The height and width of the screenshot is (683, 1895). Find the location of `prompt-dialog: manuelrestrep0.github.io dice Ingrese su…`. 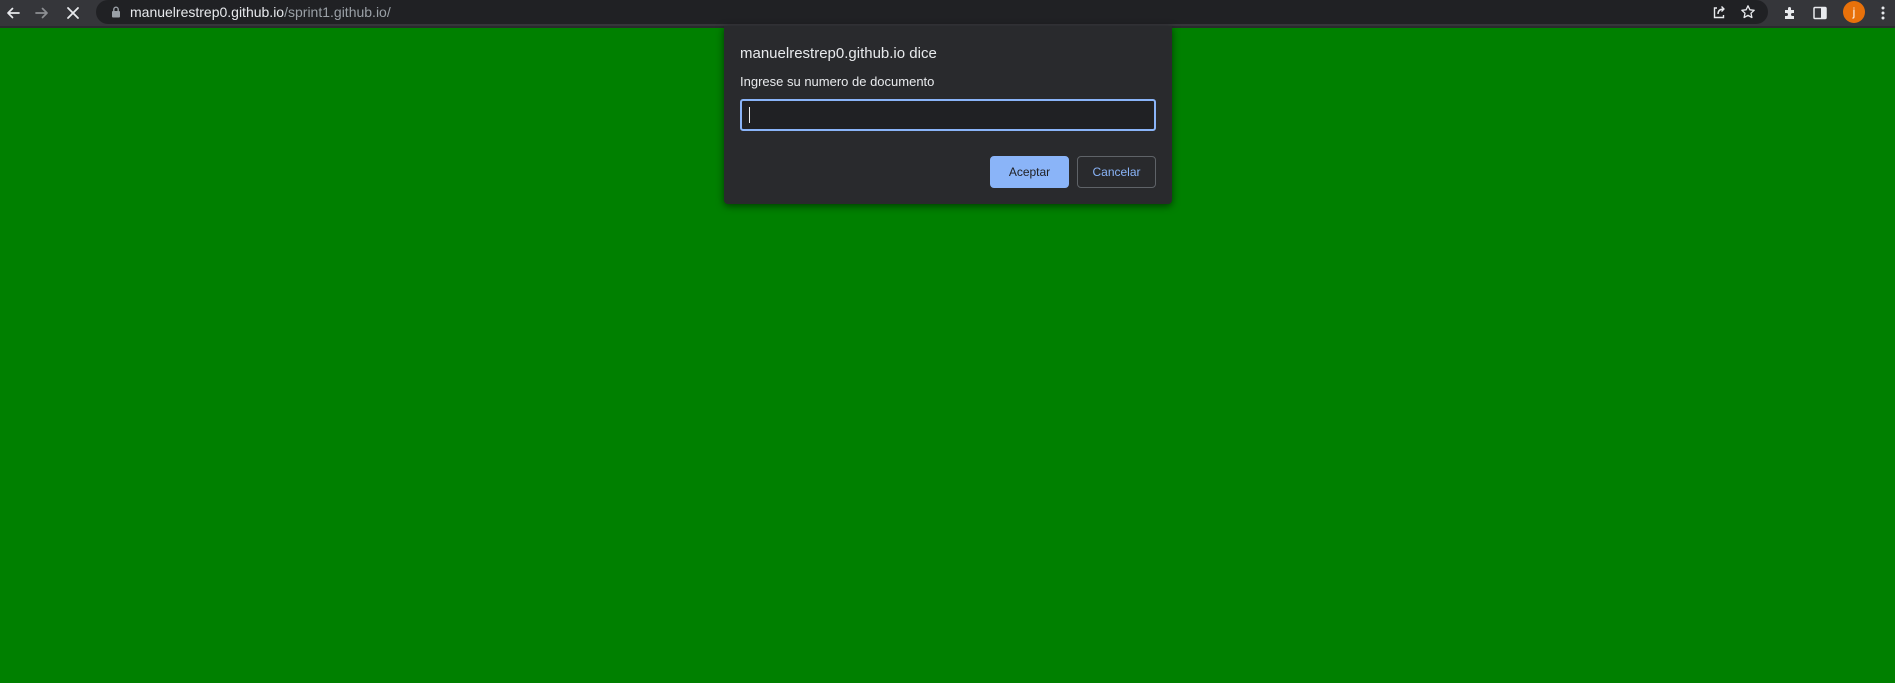

prompt-dialog: manuelrestrep0.github.io dice Ingrese su… is located at coordinates (948, 115).